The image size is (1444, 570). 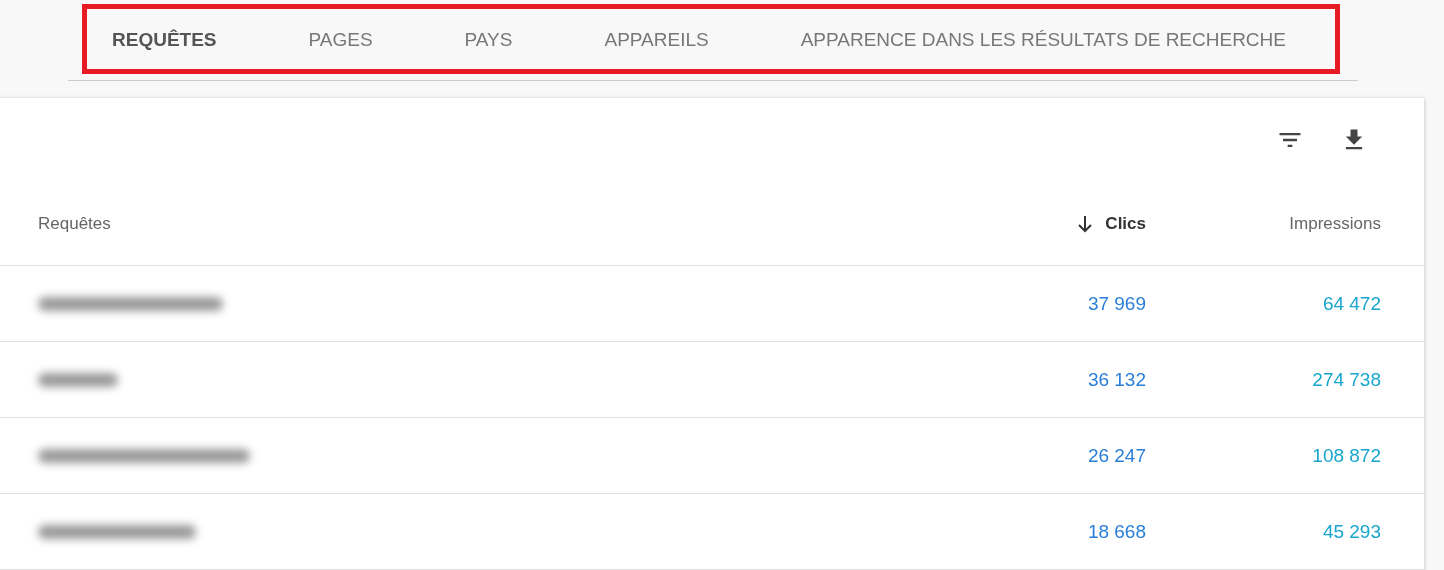 What do you see at coordinates (1351, 303) in the screenshot?
I see `table-cell: 64 472` at bounding box center [1351, 303].